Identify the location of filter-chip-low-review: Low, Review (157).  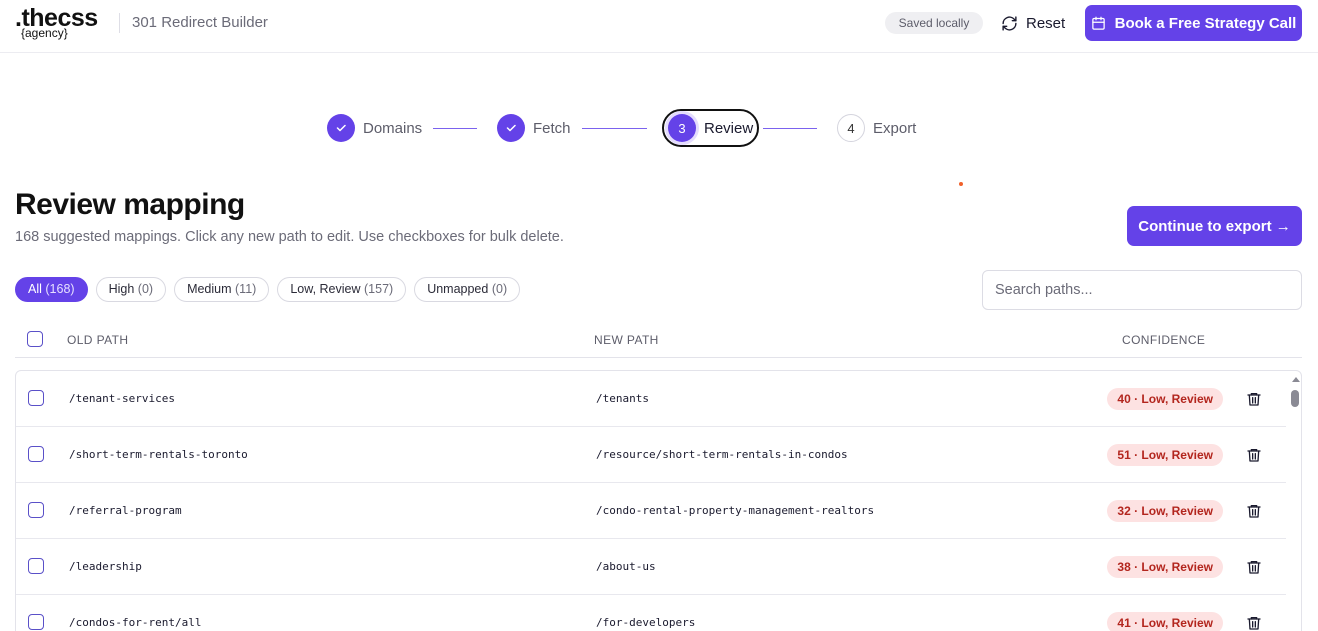
(342, 289).